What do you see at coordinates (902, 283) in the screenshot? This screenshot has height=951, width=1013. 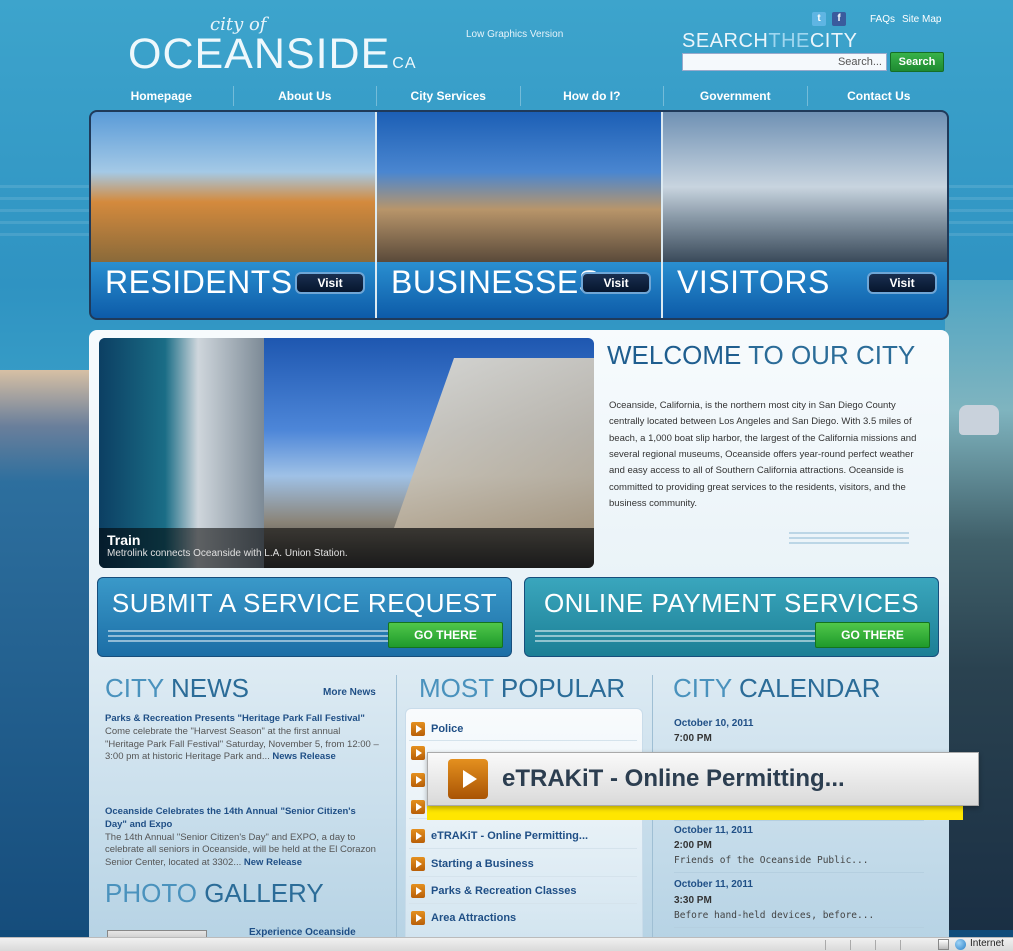 I see `visitors-visit-button: Visit` at bounding box center [902, 283].